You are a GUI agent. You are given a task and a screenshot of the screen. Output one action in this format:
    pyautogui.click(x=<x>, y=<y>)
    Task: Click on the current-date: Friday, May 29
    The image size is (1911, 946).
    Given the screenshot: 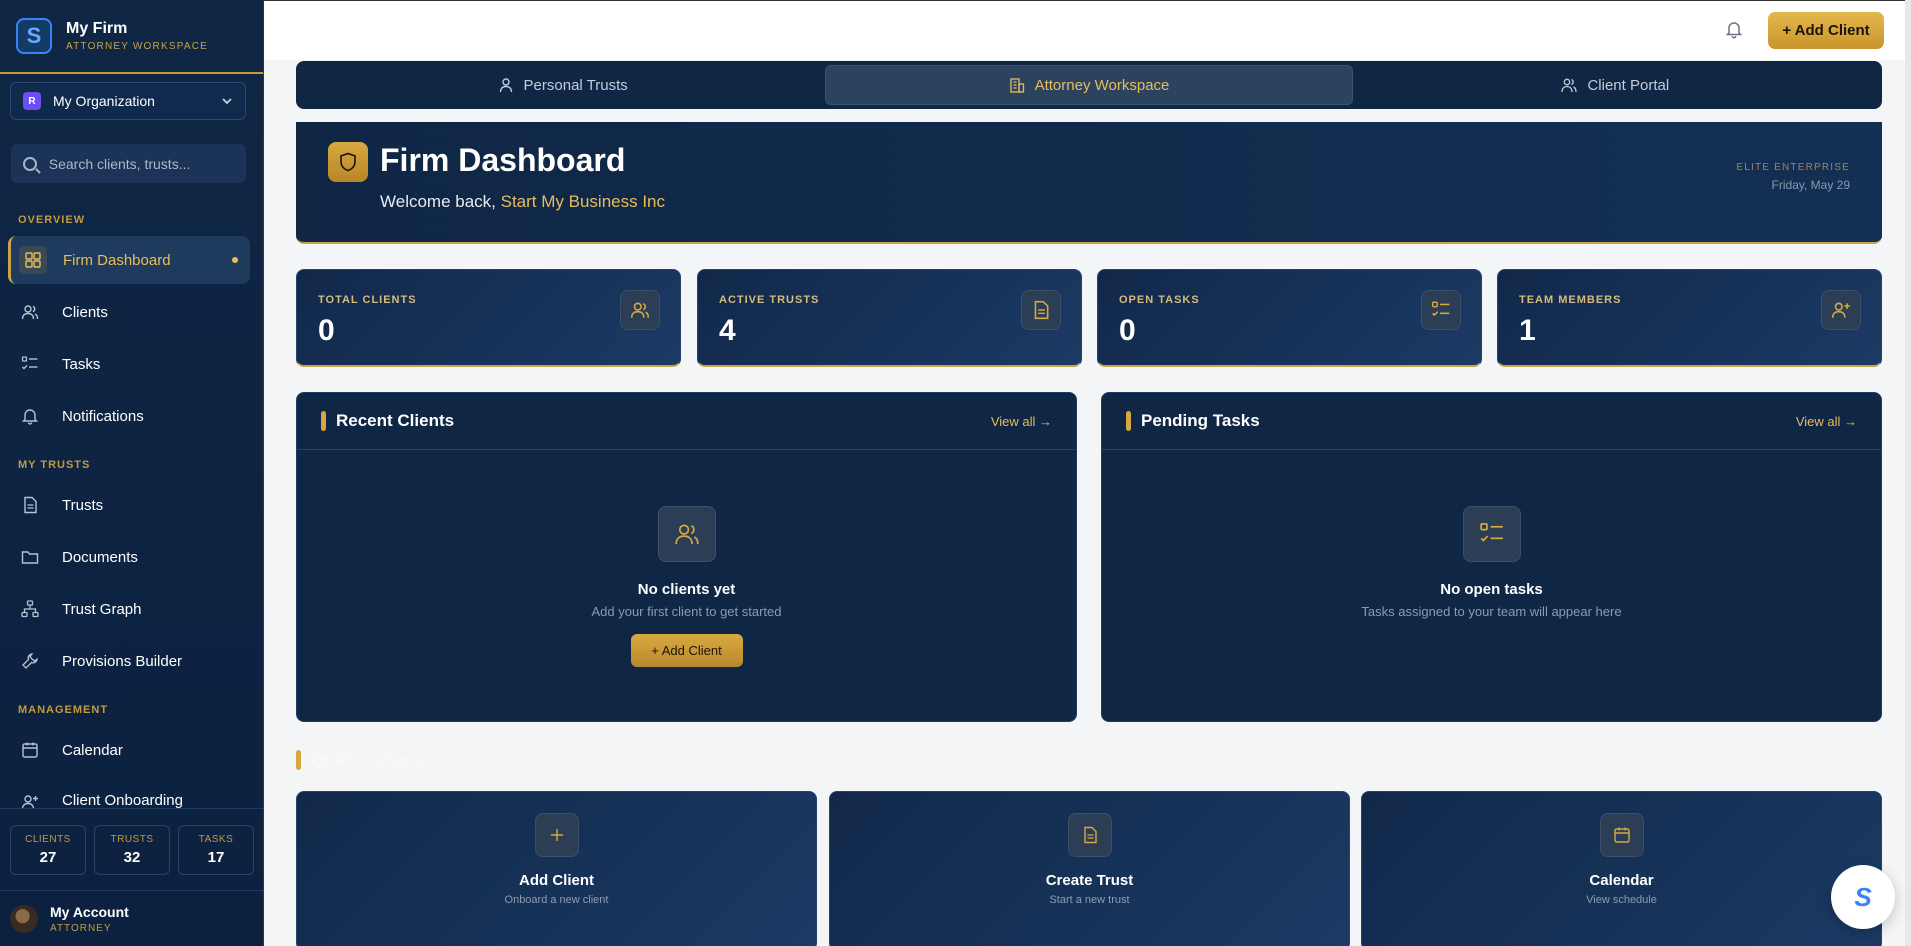 What is the action you would take?
    pyautogui.click(x=1810, y=185)
    